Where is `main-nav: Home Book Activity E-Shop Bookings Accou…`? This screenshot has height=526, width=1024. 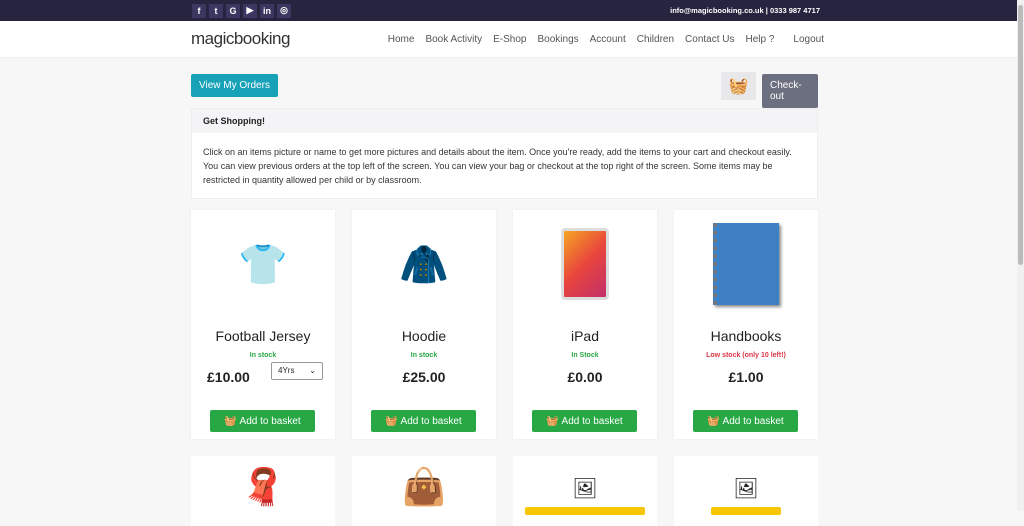
main-nav: Home Book Activity E-Shop Bookings Accou… is located at coordinates (606, 39).